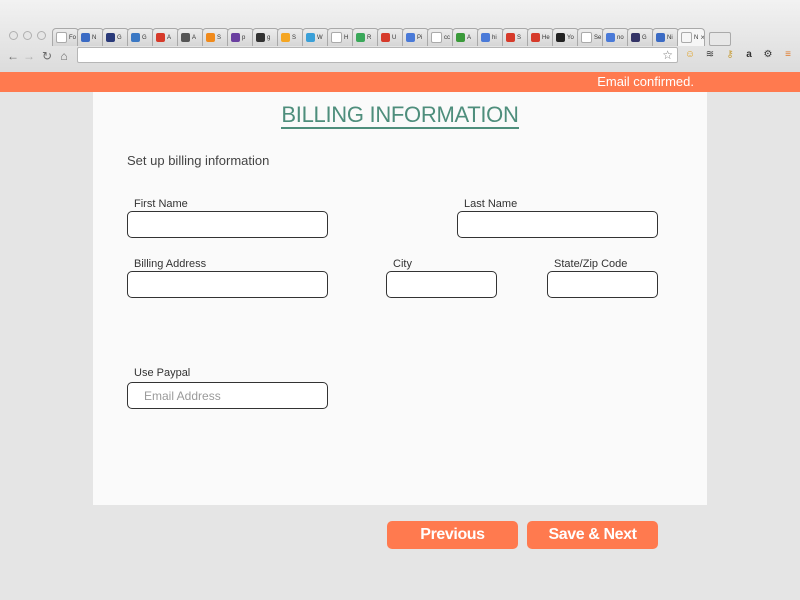 The image size is (800, 600). I want to click on green-box-icon, so click(460, 37).